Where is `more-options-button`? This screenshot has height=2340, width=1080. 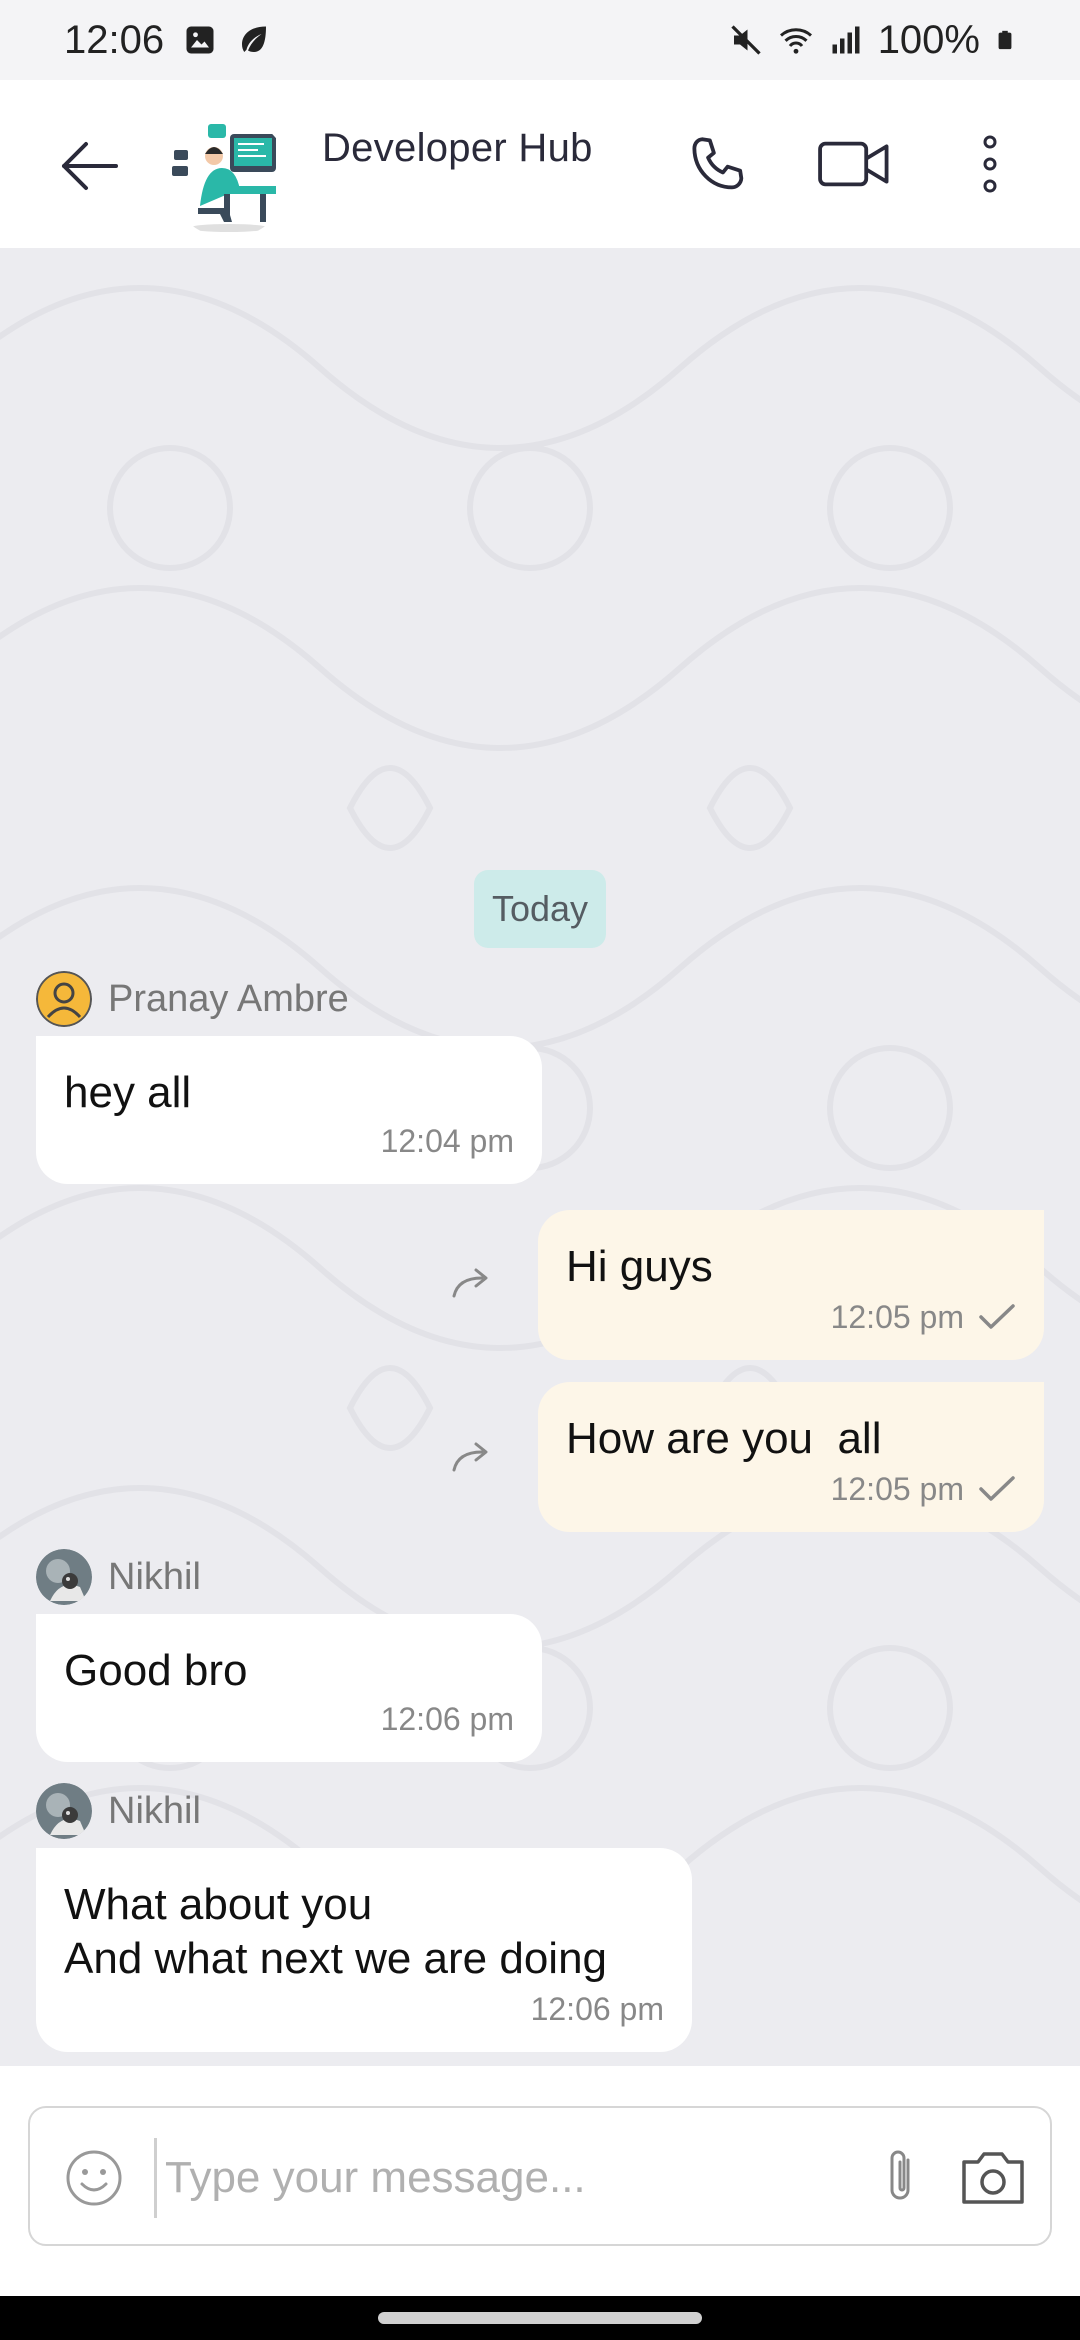 more-options-button is located at coordinates (990, 164).